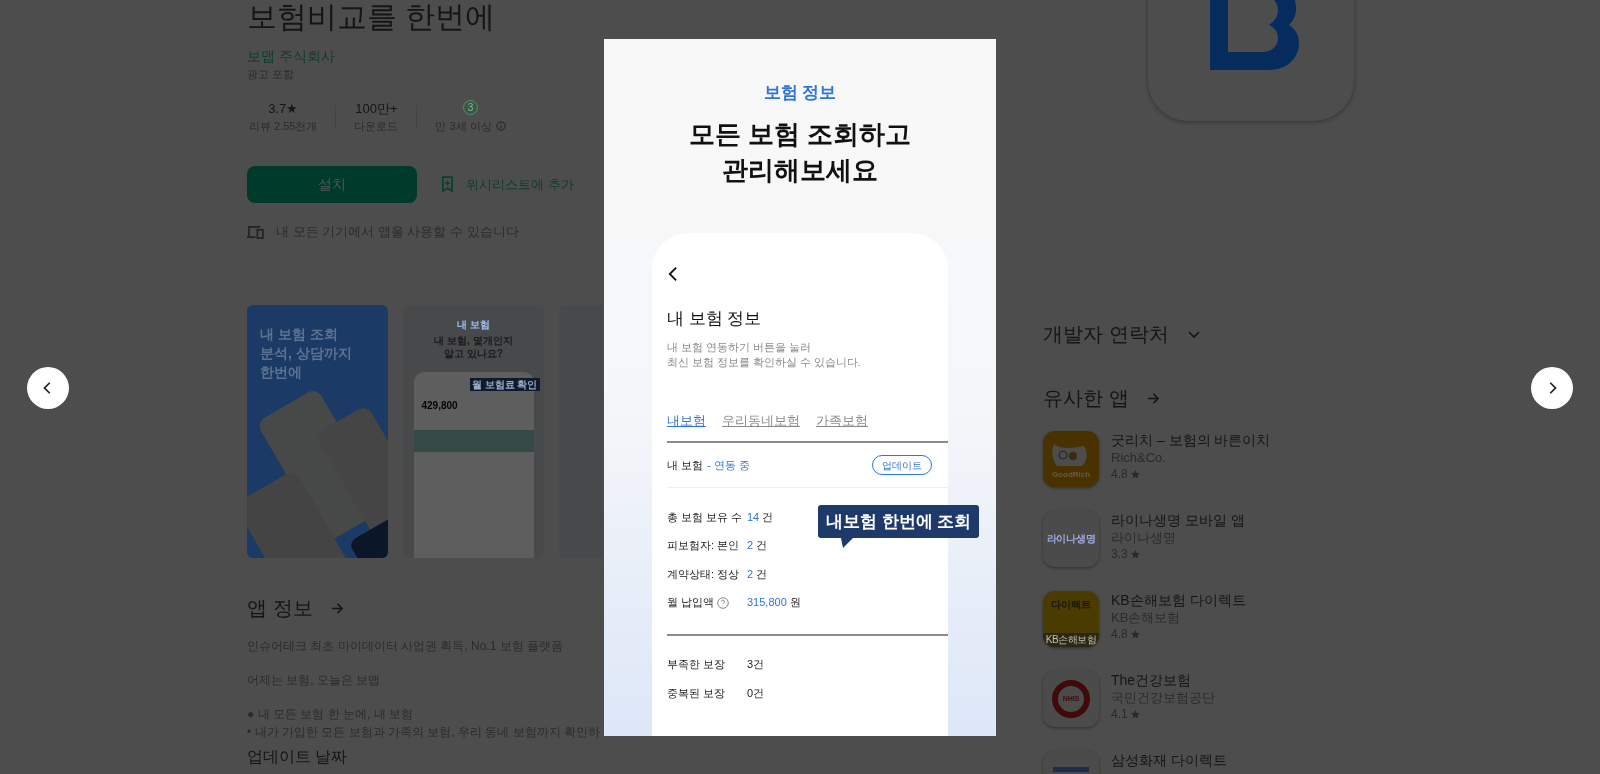 Image resolution: width=1600 pixels, height=774 pixels. Describe the element at coordinates (371, 17) in the screenshot. I see `app-title: 보험비교를 한번에` at that location.